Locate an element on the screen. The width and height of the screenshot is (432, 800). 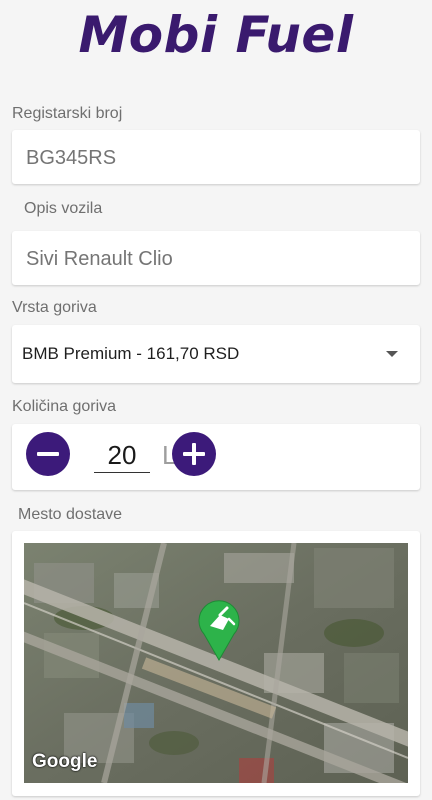
fuel-quantity-card: 20 L is located at coordinates (216, 457).